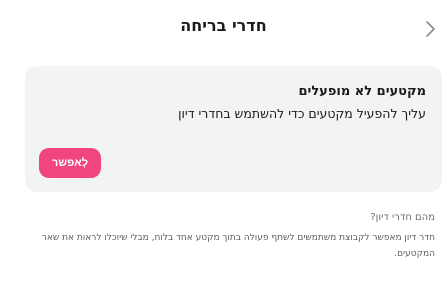 This screenshot has width=447, height=291. Describe the element at coordinates (402, 217) in the screenshot. I see `info-question: מהם חדרי דיון?` at that location.